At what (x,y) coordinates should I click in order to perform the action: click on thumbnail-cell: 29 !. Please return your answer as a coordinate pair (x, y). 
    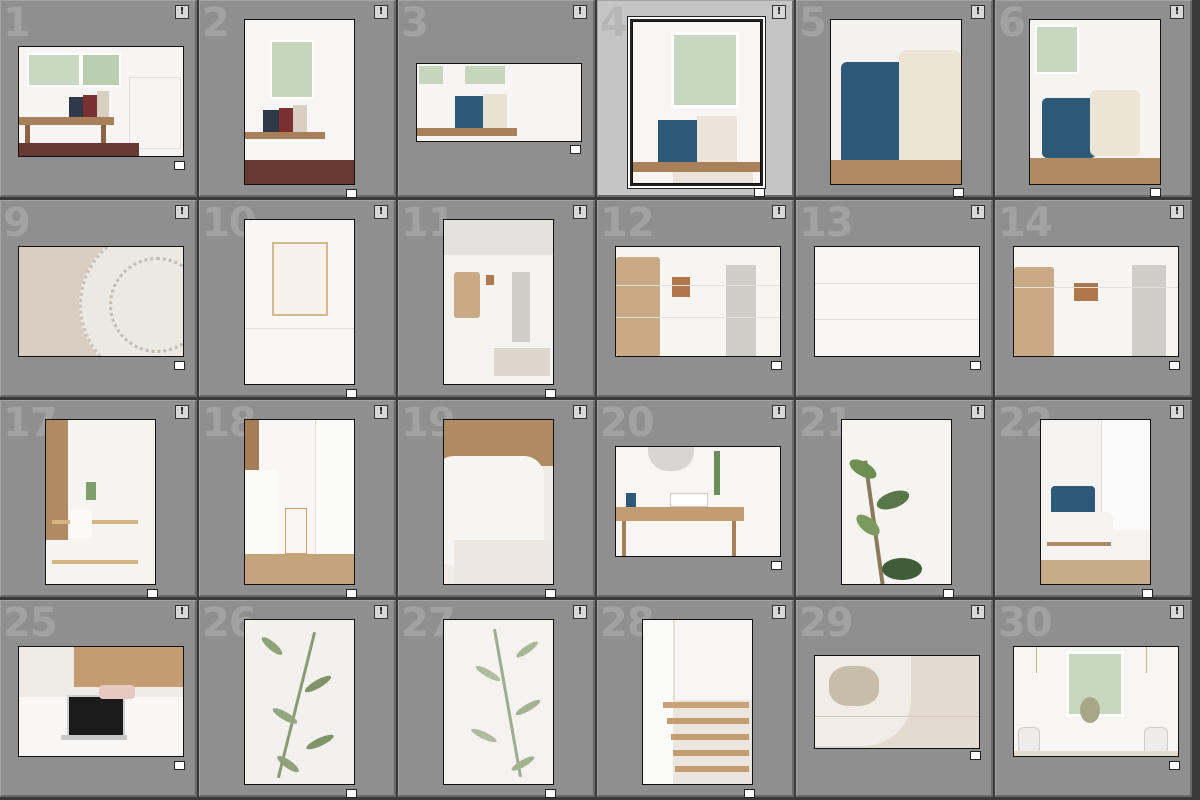
    Looking at the image, I should click on (894, 698).